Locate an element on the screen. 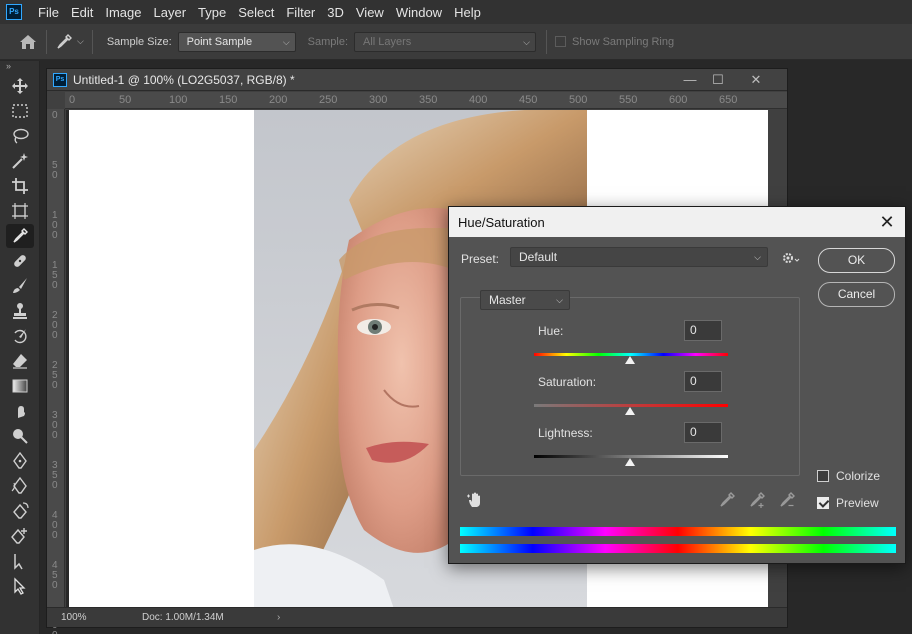 The height and width of the screenshot is (634, 912). ruler-tick-label: 5 0 is located at coordinates (55, 170).